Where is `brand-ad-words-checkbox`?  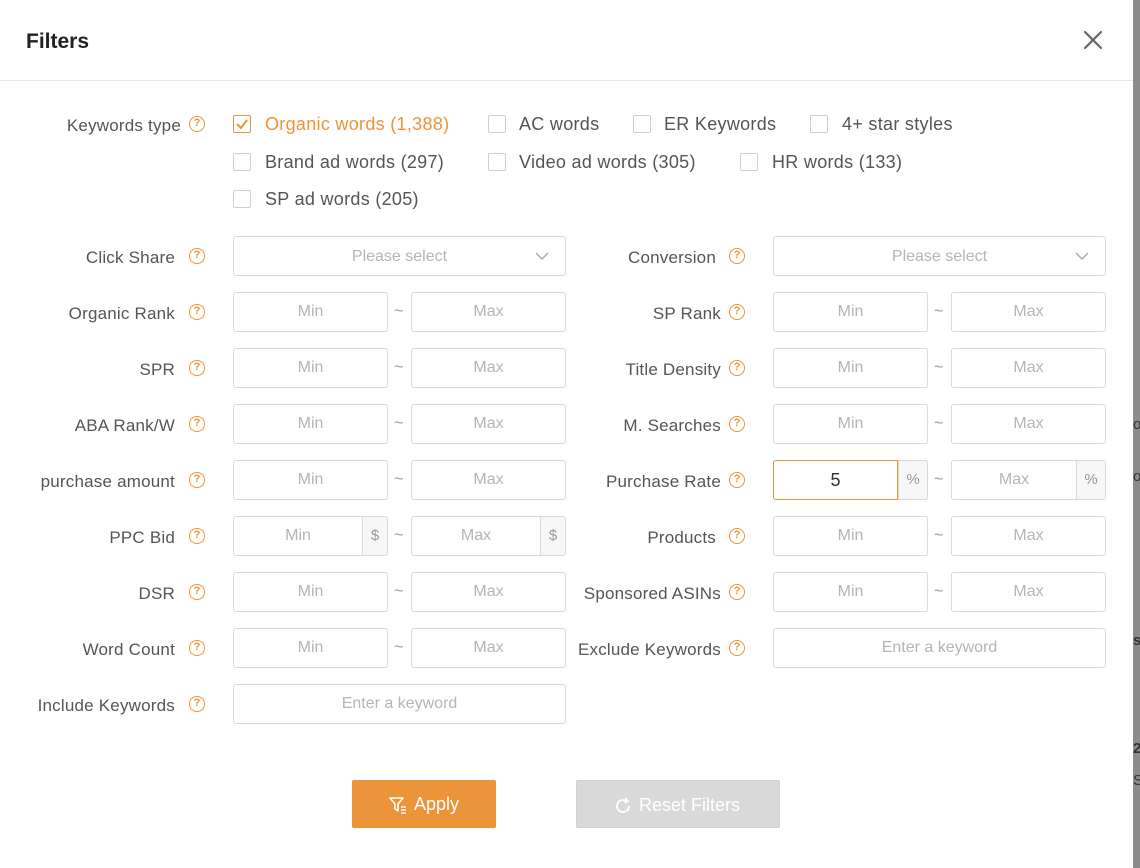 brand-ad-words-checkbox is located at coordinates (242, 162).